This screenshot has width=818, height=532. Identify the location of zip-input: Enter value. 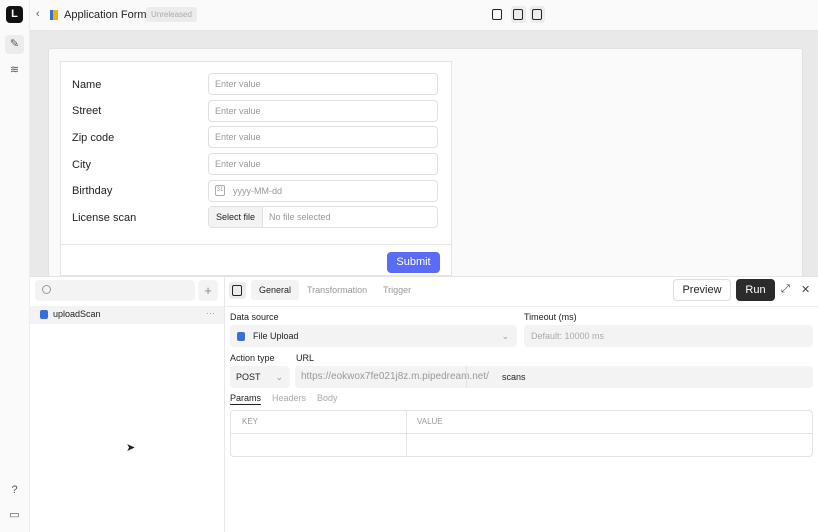
(323, 137).